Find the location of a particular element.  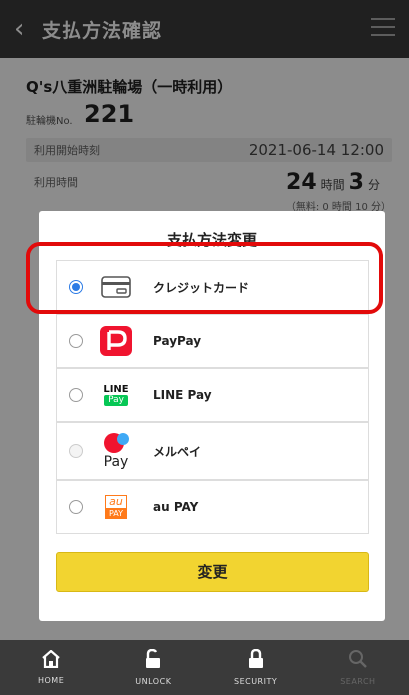

tab-search: SEARCH is located at coordinates (358, 667).